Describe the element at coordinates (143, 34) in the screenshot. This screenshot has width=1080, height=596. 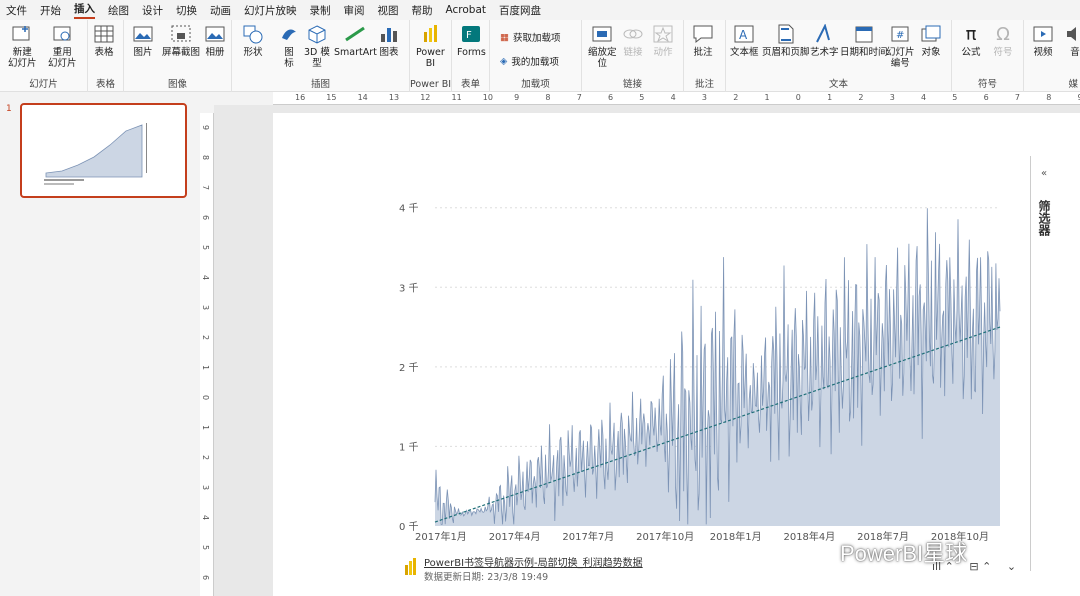
I see `picture-icon` at that location.